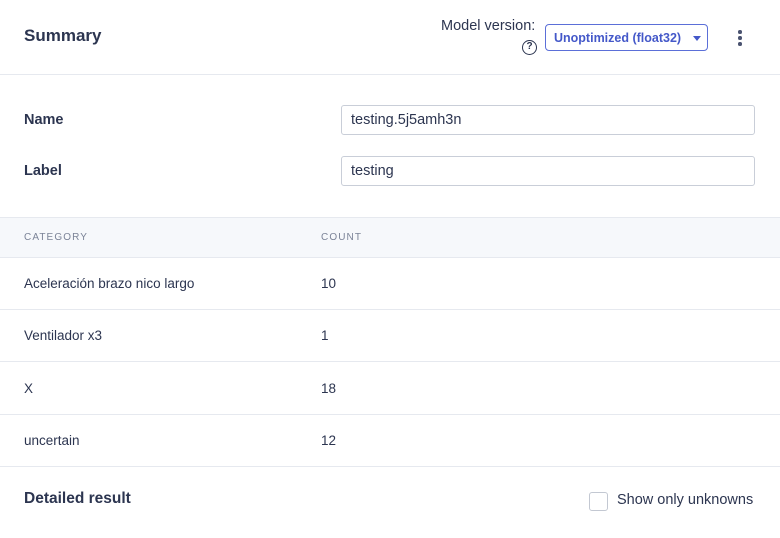 This screenshot has height=538, width=780. I want to click on model-version-select: Unoptimized (float32), so click(626, 37).